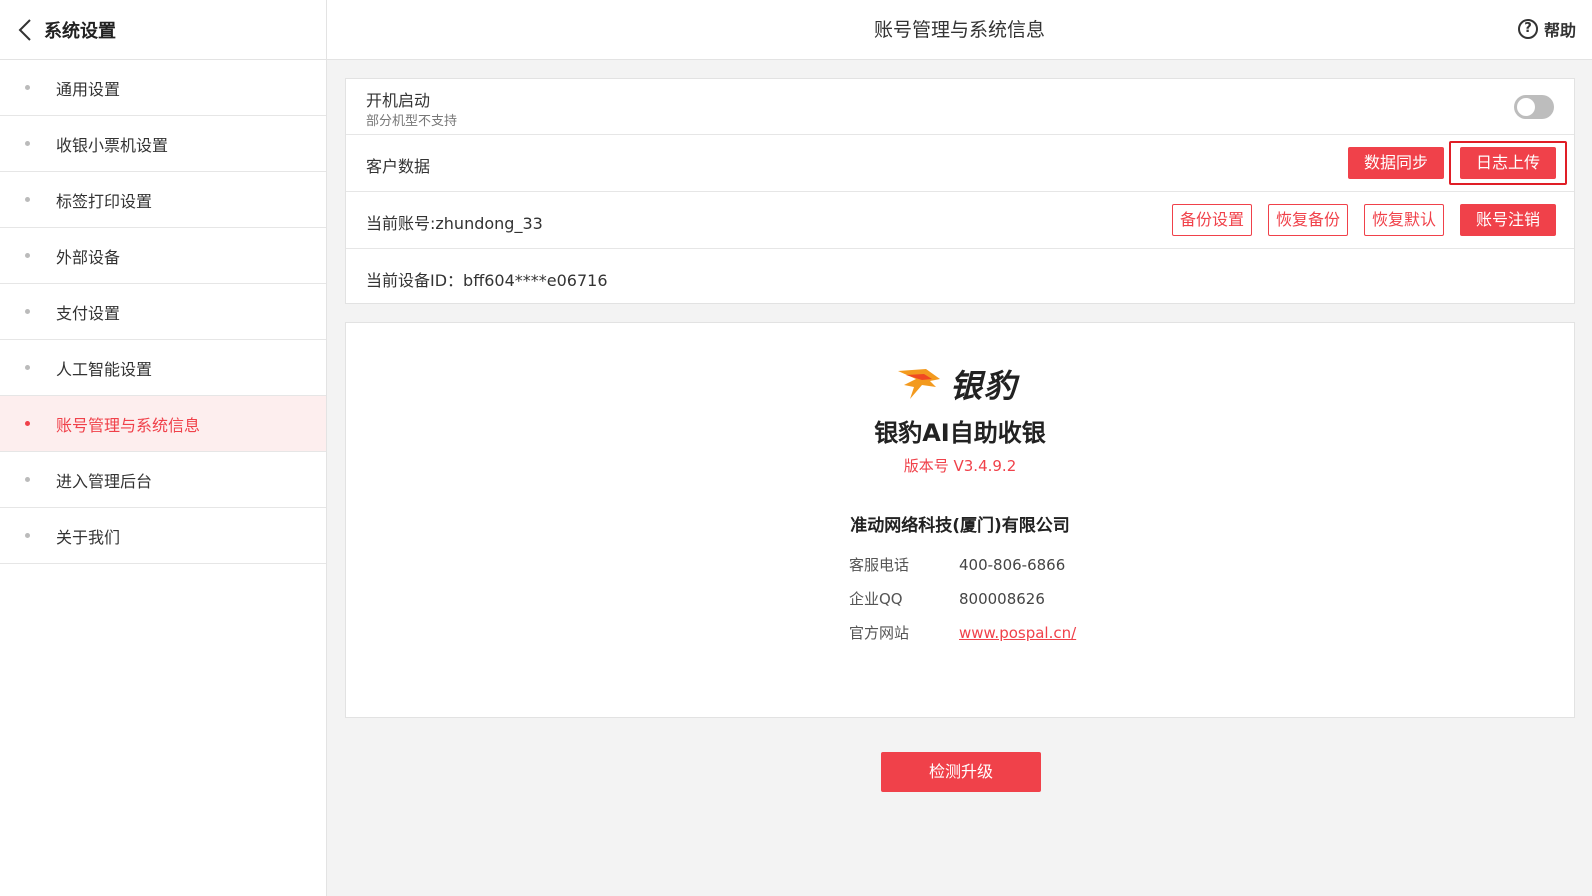 The width and height of the screenshot is (1592, 896). Describe the element at coordinates (1212, 220) in the screenshot. I see `backup-settings-button: 备份设置` at that location.